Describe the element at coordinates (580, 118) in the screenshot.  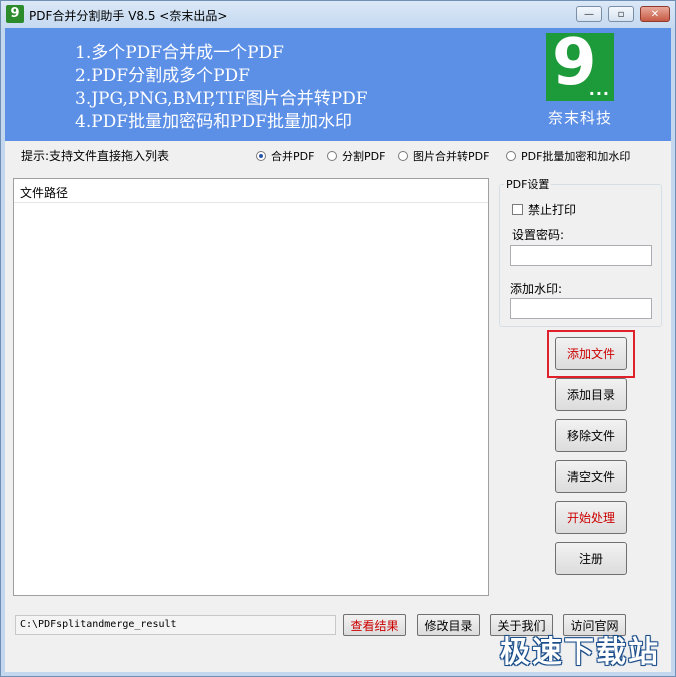
I see `brand-name: 奈末科技` at that location.